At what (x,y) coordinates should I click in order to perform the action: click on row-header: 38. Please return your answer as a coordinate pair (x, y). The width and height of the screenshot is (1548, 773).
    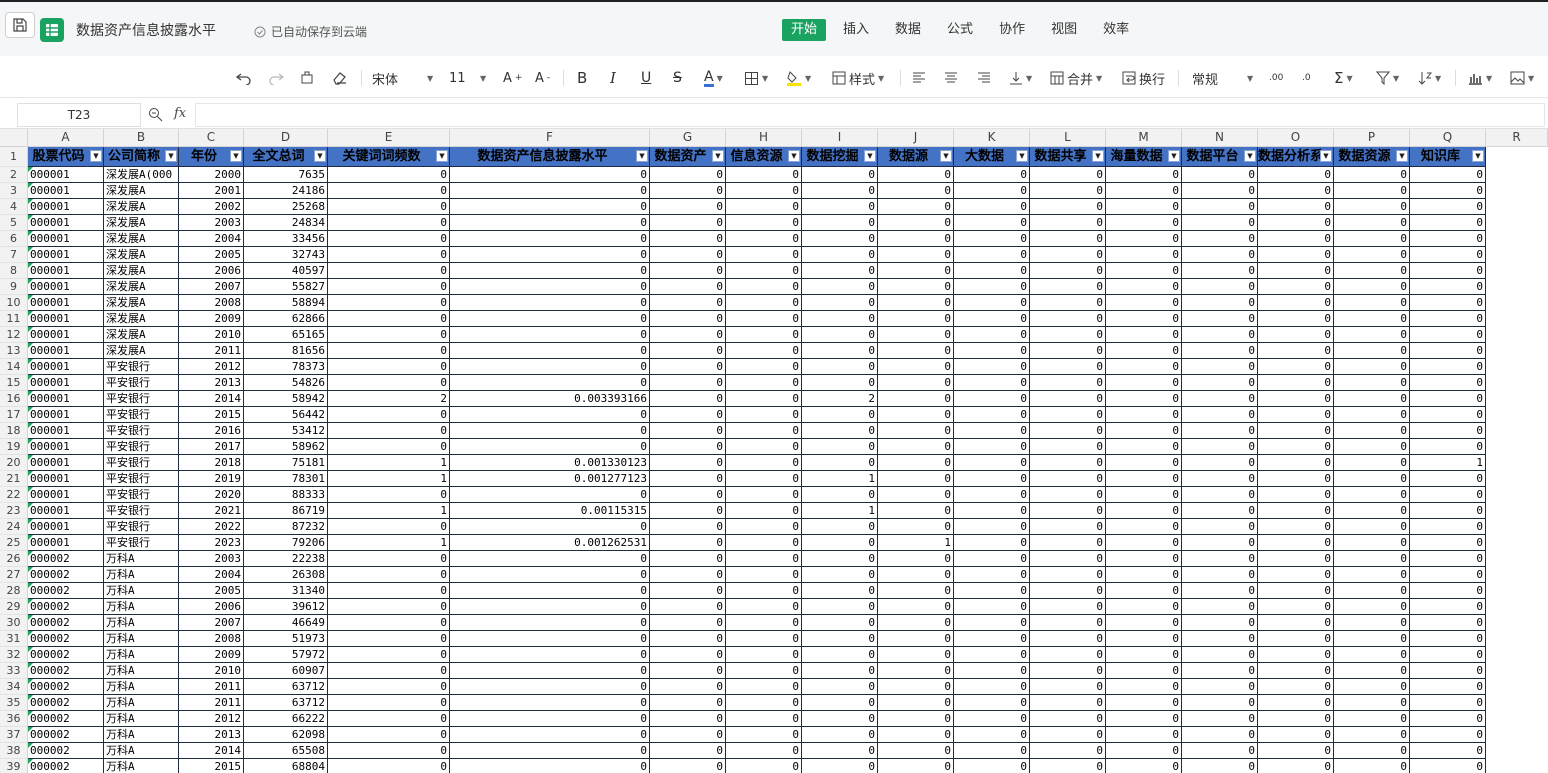
    Looking at the image, I should click on (14, 751).